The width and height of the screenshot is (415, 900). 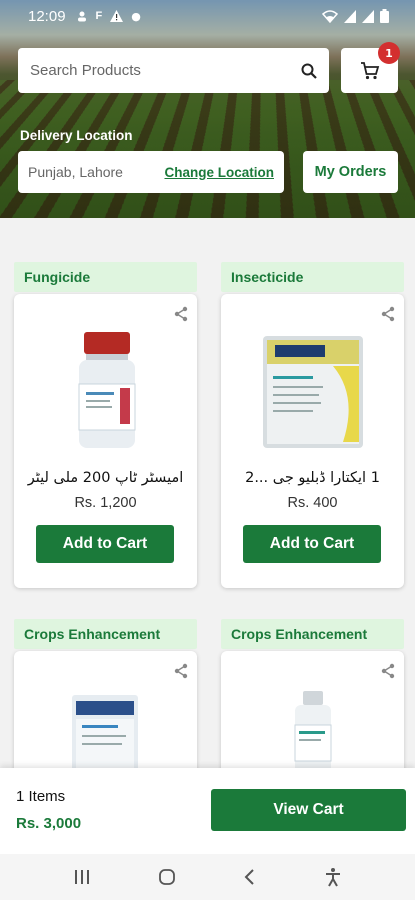 What do you see at coordinates (82, 877) in the screenshot?
I see `recent-apps-icon` at bounding box center [82, 877].